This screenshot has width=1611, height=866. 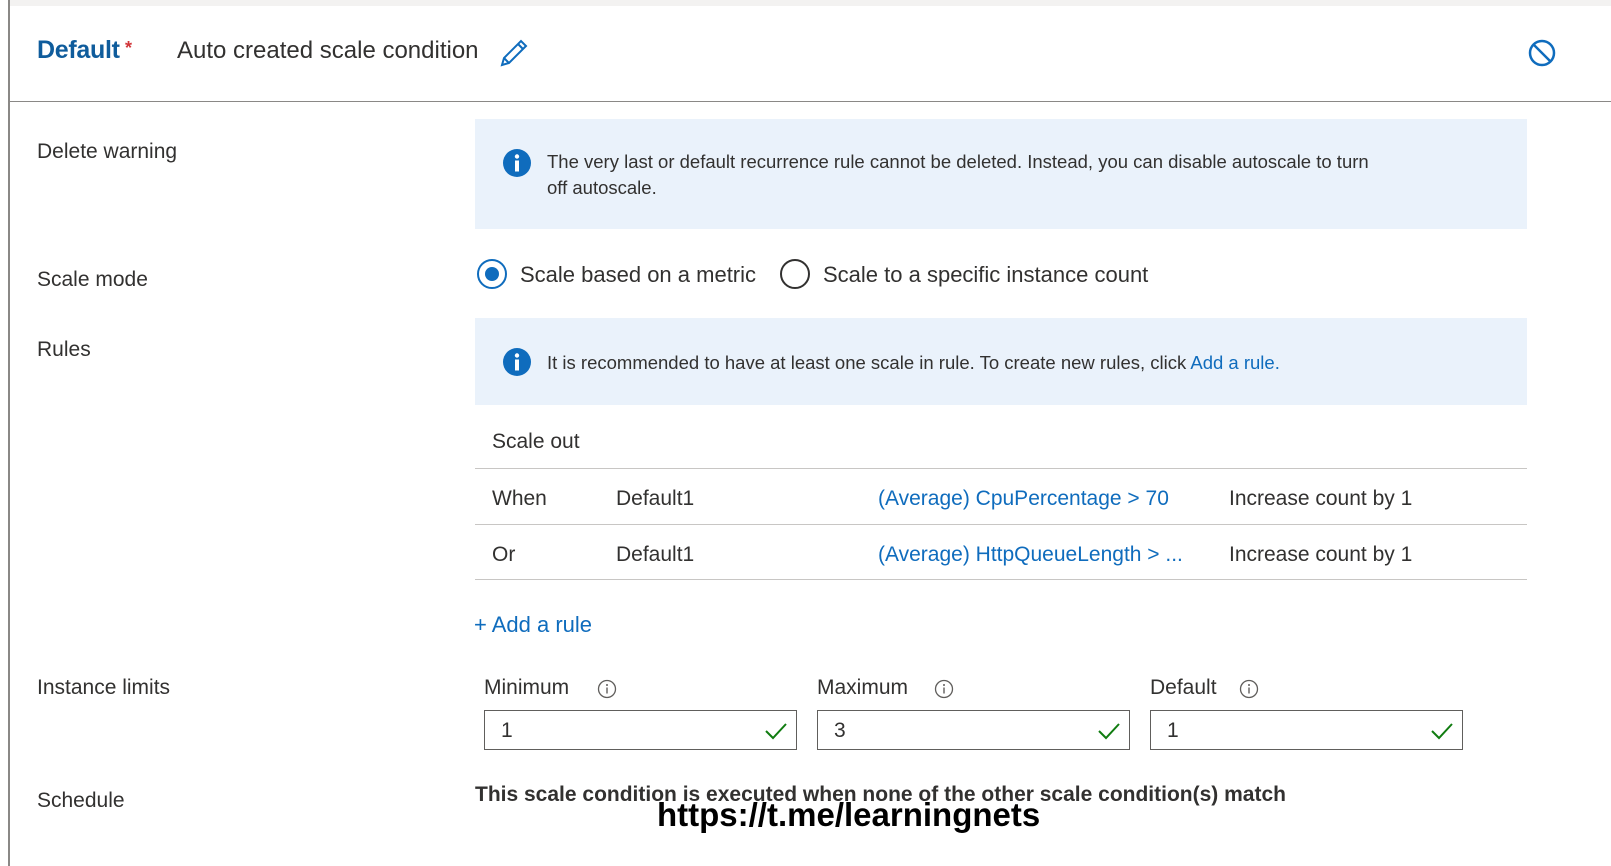 I want to click on required-marker: *, so click(x=129, y=48).